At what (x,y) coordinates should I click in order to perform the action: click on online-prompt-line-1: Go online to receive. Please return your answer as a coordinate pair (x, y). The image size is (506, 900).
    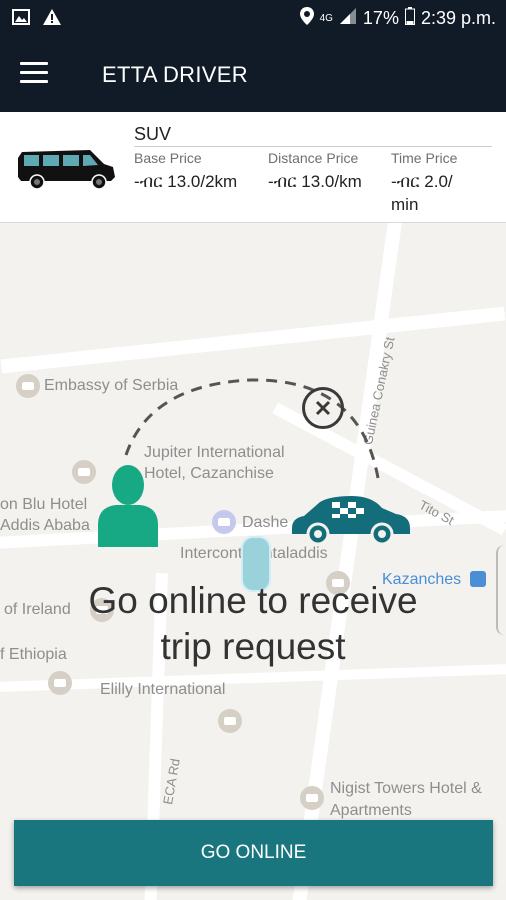
    Looking at the image, I should click on (253, 600).